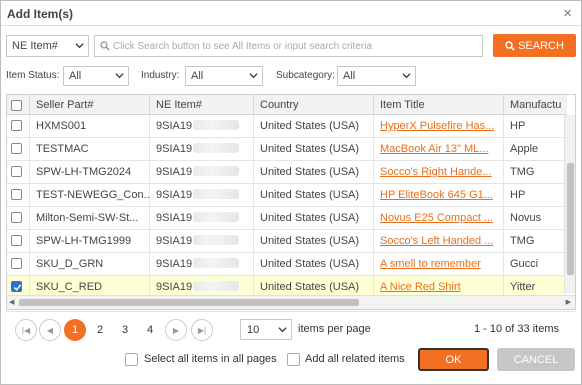 The width and height of the screenshot is (582, 385). I want to click on check-icon, so click(17, 287).